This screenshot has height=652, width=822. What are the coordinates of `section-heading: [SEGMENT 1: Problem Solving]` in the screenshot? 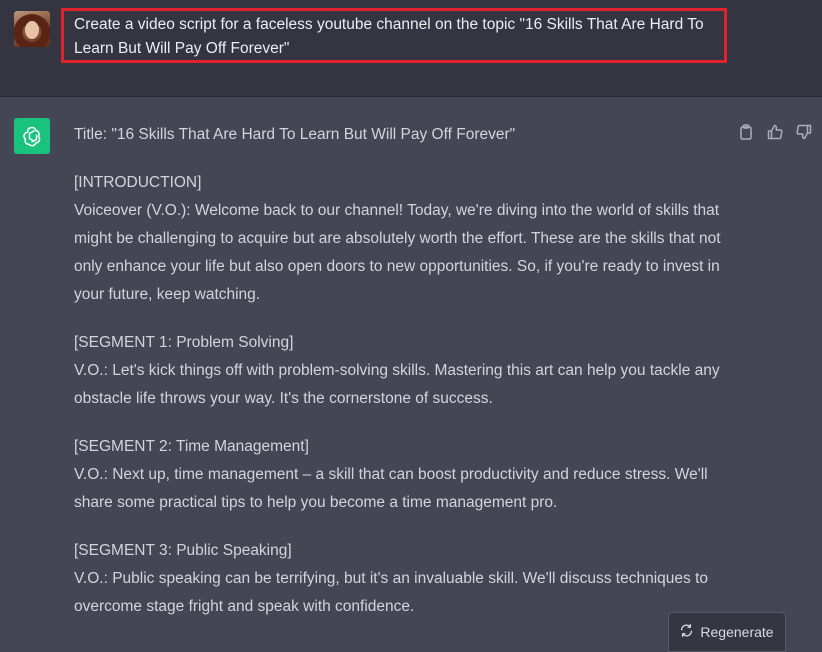 It's located at (184, 342).